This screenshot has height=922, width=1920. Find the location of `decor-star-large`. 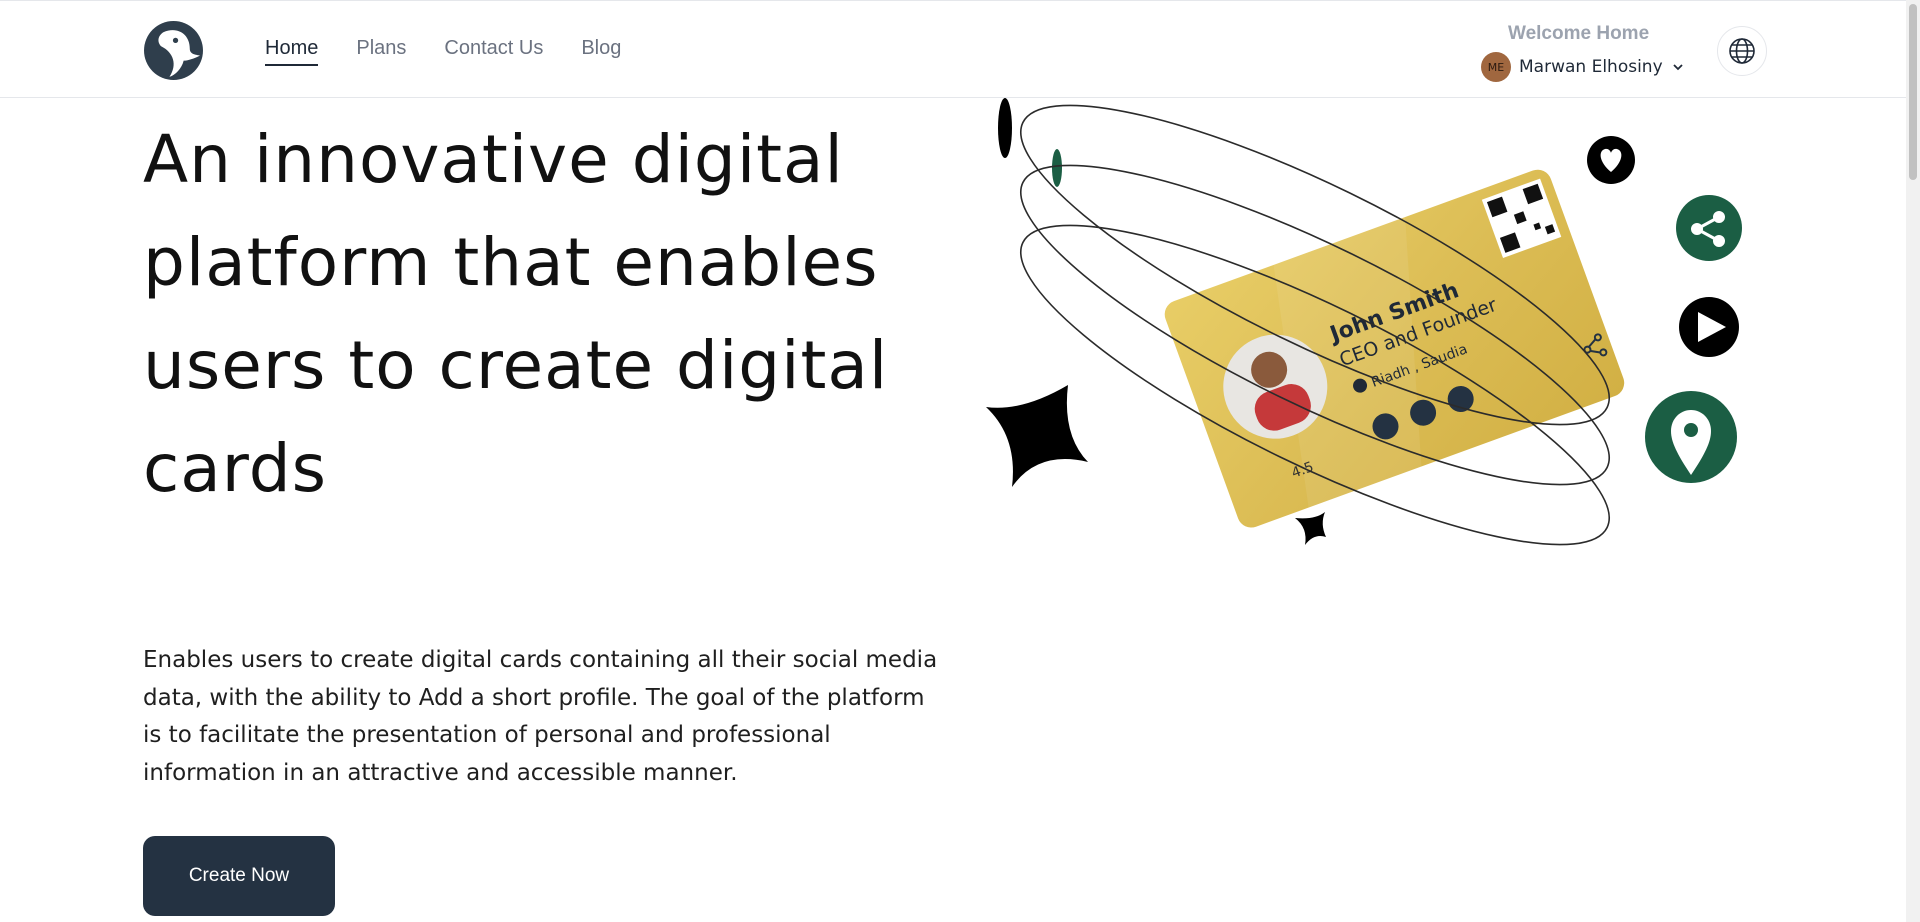

decor-star-large is located at coordinates (1037, 436).